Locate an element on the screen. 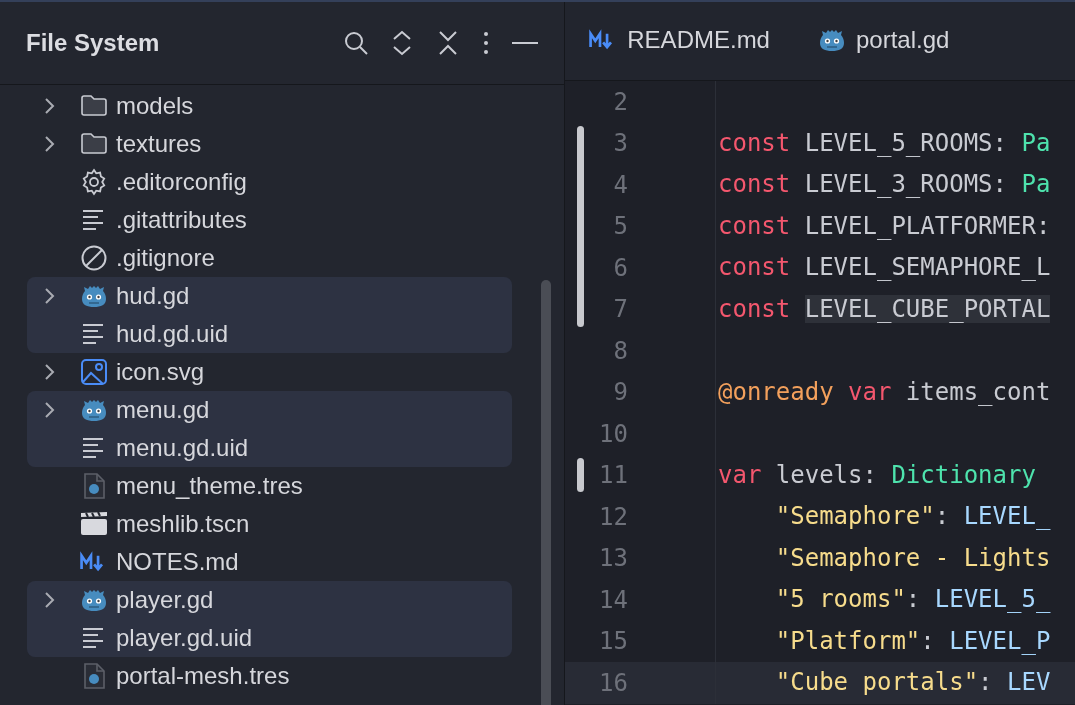 This screenshot has width=1075, height=705. minimize-icon is located at coordinates (525, 43).